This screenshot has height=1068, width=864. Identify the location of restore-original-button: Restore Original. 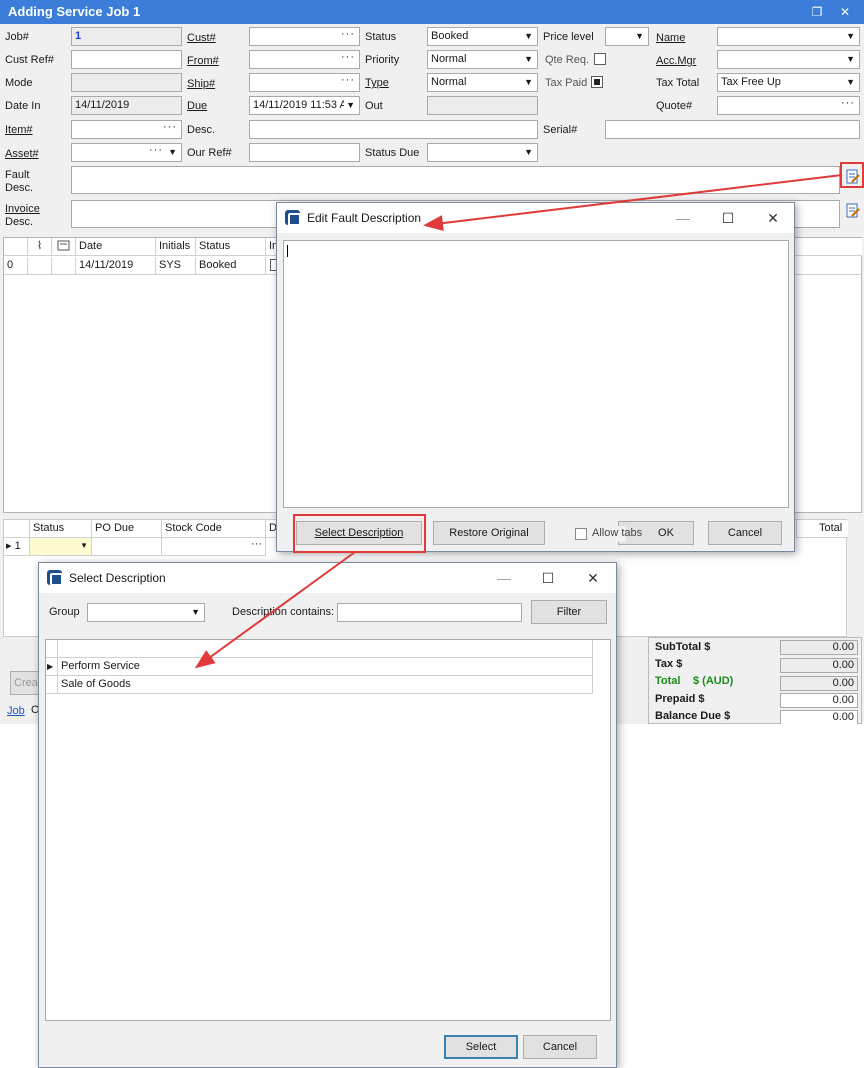
(489, 533).